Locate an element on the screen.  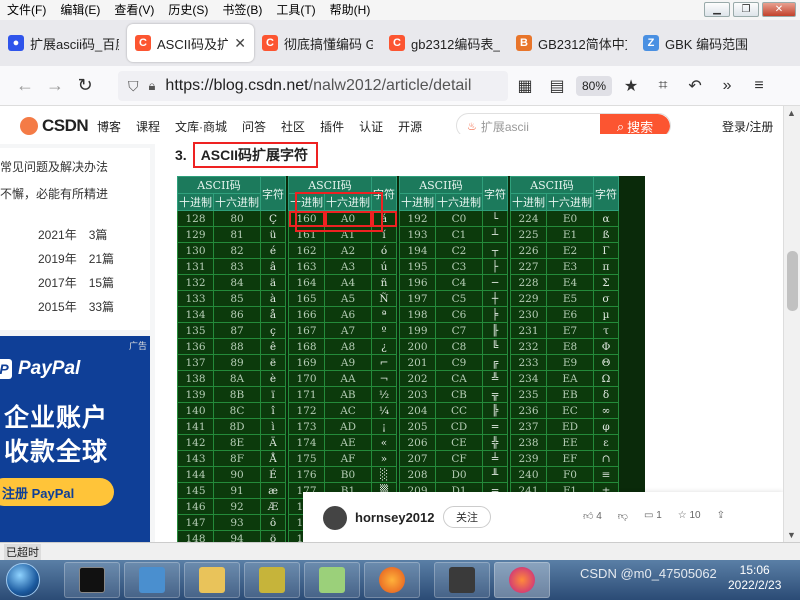
tab-label: ASCII码及扩展 is located at coordinates (193, 44).